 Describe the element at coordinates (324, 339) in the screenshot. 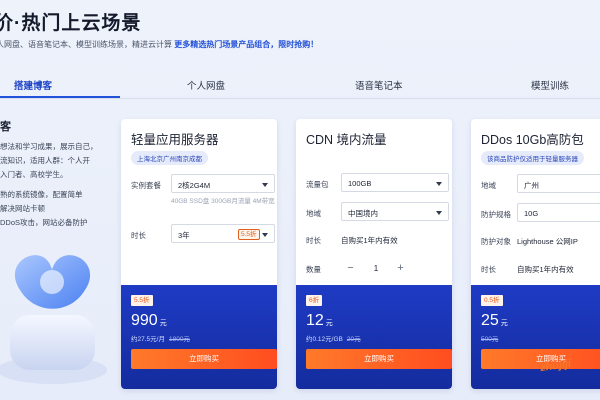

I see `unit-price: 约0.12元/GB` at that location.